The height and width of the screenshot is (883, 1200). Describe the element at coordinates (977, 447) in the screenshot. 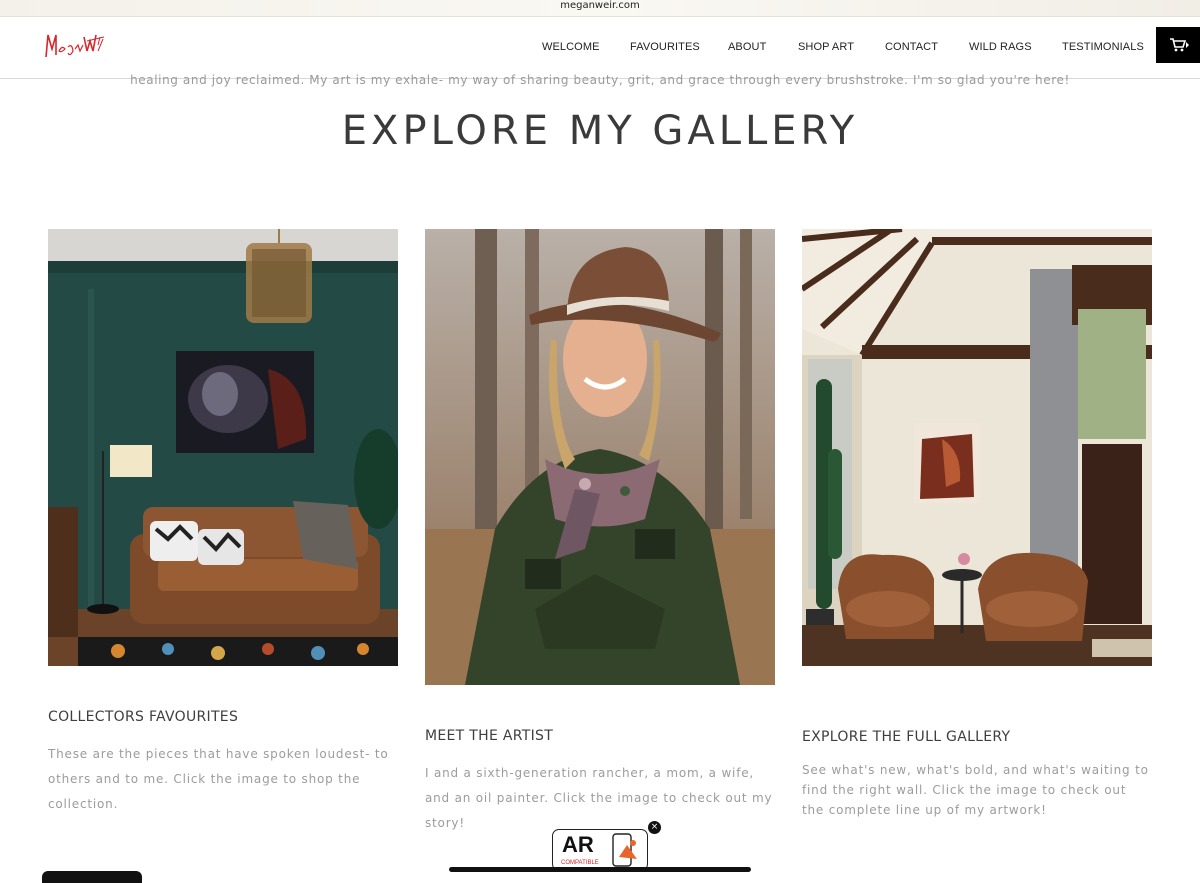

I see `explore-full-gallery-image` at that location.